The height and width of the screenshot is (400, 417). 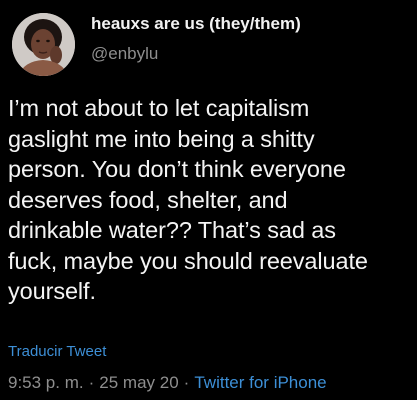 I want to click on tweet-metadata: 9:53 p. m. · 25 may 20 · Twitter for iPhone, so click(x=167, y=383).